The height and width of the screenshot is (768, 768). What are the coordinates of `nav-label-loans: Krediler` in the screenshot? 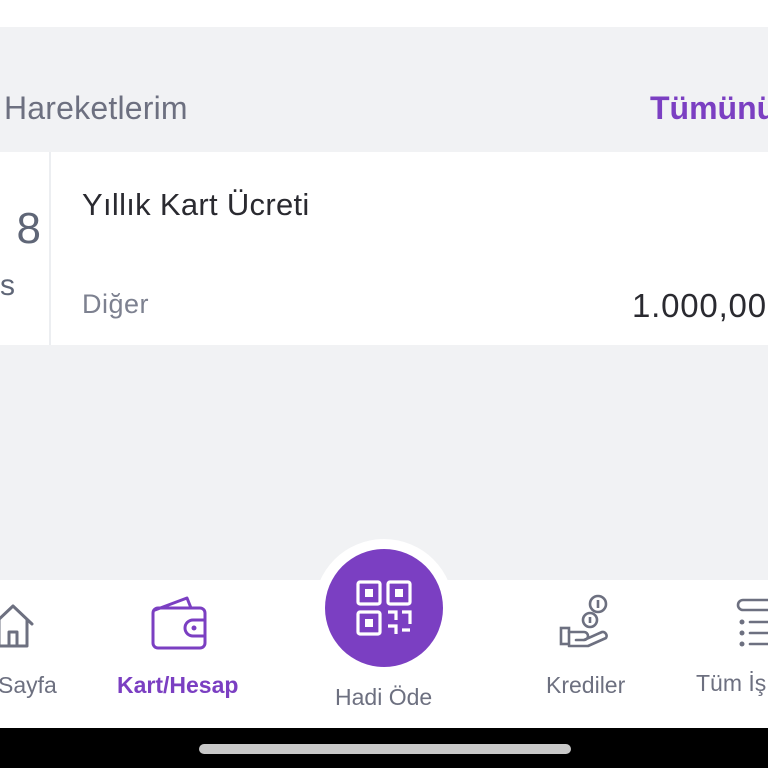 It's located at (586, 685).